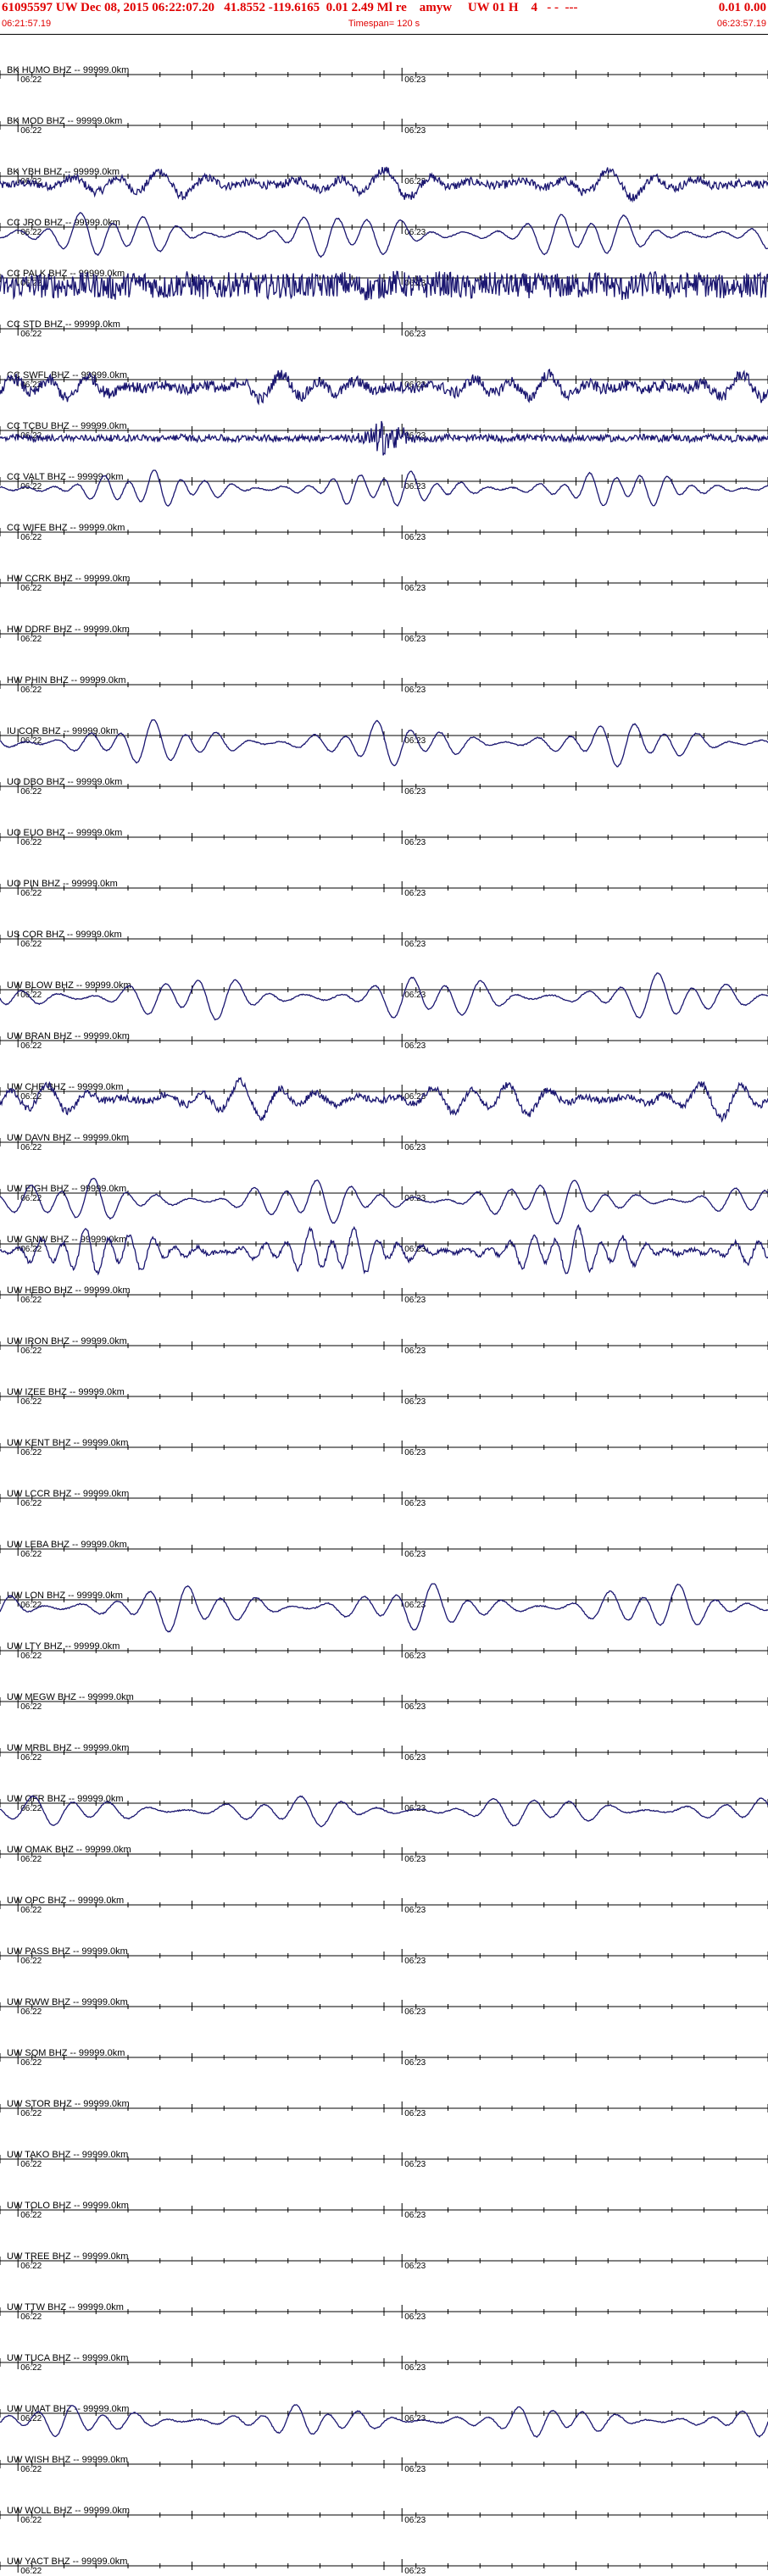  What do you see at coordinates (384, 387) in the screenshot?
I see `channel-row: 06:22 06:23CC SWFL BHZ -- 99999.0km` at bounding box center [384, 387].